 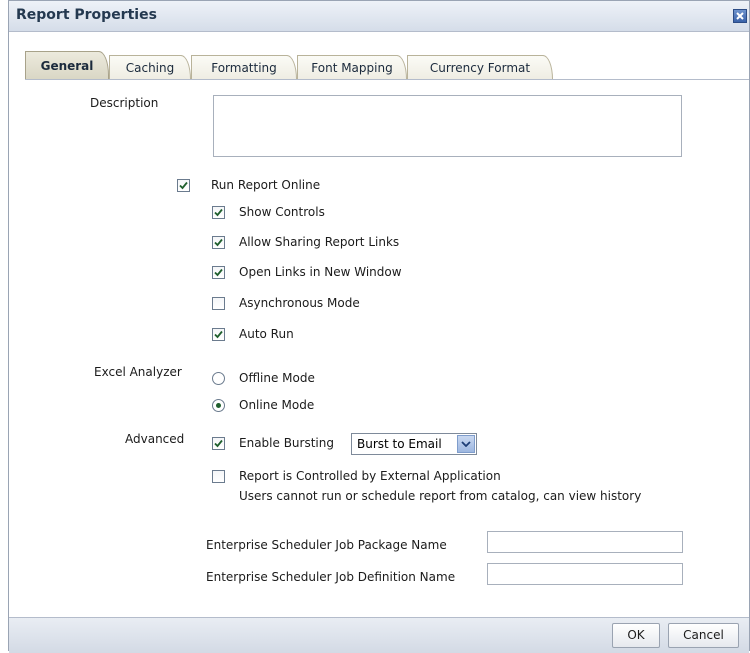 What do you see at coordinates (282, 212) in the screenshot?
I see `show-controls-label: Show Controls` at bounding box center [282, 212].